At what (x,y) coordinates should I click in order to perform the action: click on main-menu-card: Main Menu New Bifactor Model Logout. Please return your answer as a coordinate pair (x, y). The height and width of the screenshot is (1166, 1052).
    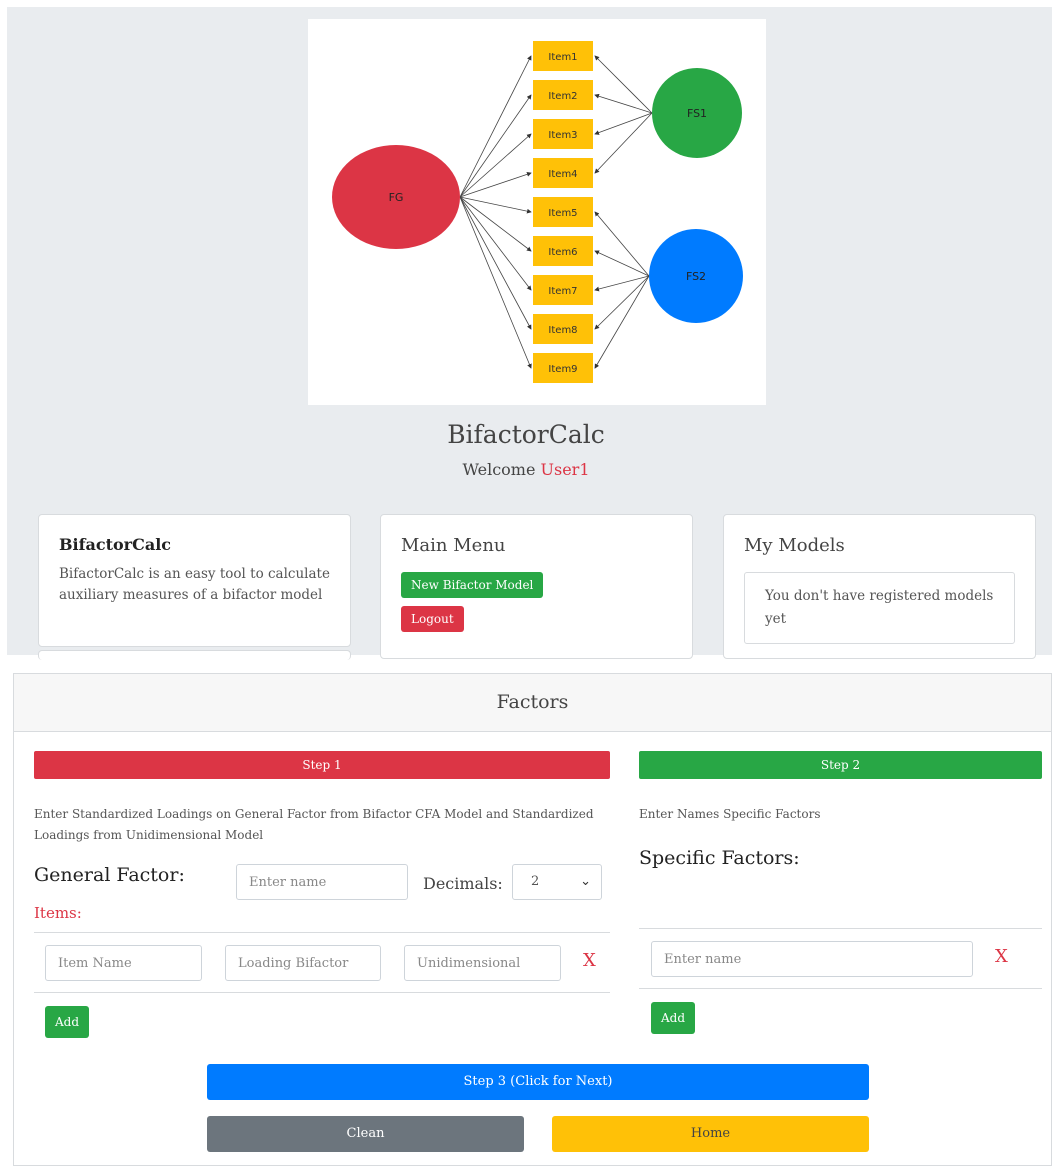
    Looking at the image, I should click on (536, 586).